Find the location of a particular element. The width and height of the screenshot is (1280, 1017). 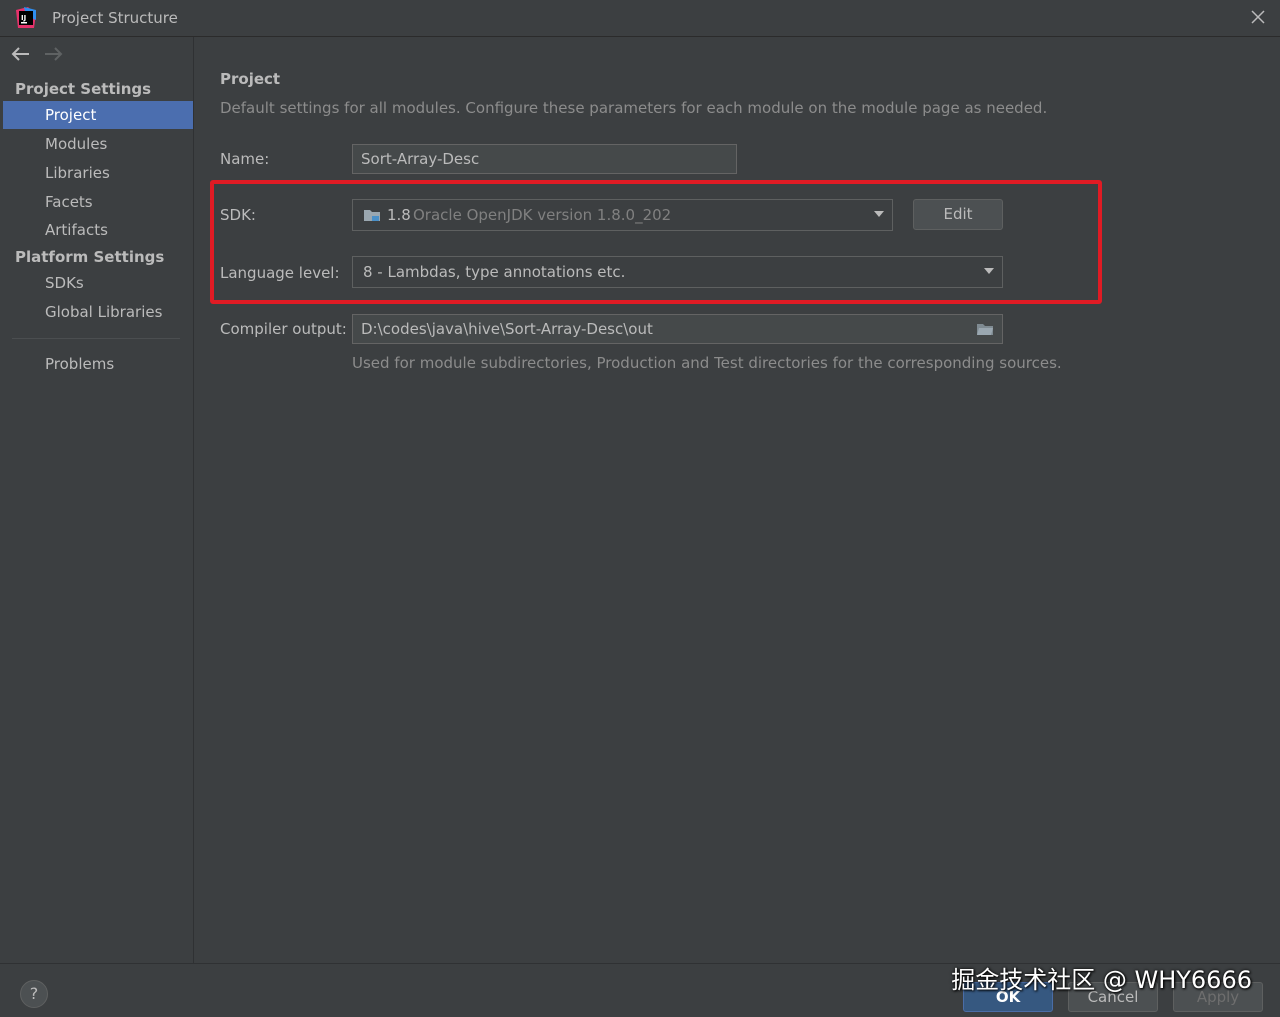

project-settings-header: Project Settings is located at coordinates (83, 89).